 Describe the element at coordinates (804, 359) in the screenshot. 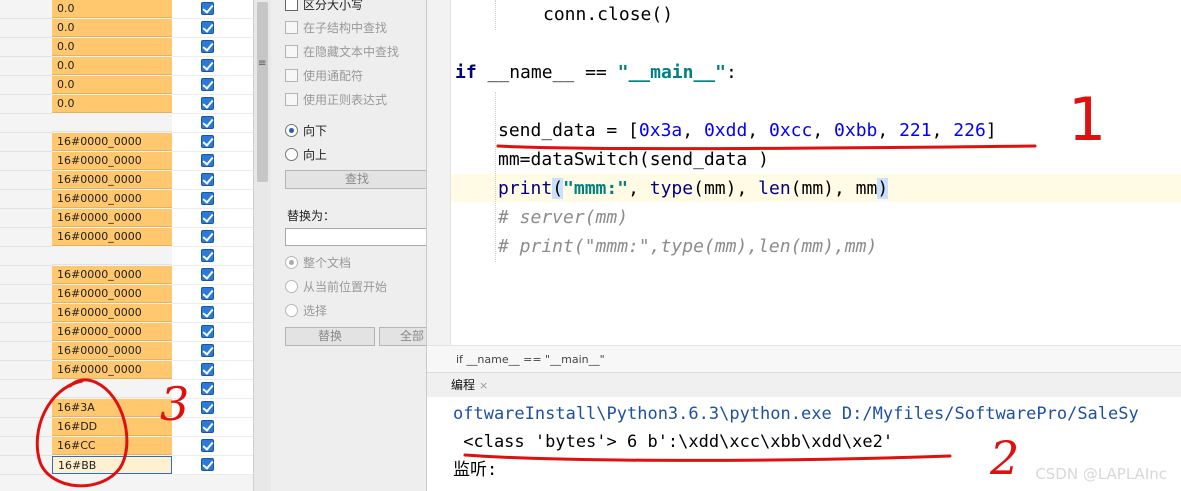

I see `editor-breadcrumb: if __name__ == "__main__"` at that location.